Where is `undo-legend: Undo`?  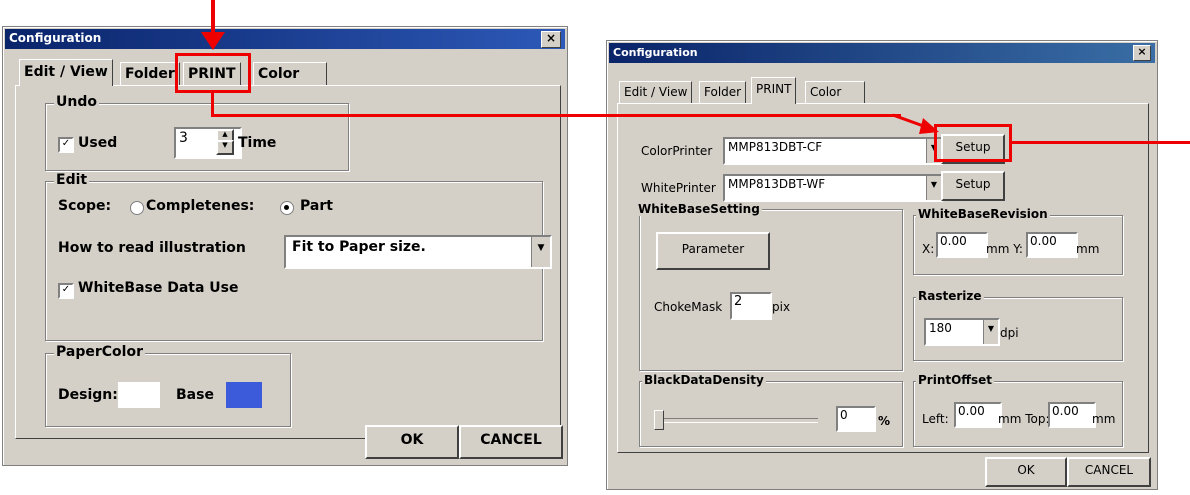
undo-legend: Undo is located at coordinates (76, 102).